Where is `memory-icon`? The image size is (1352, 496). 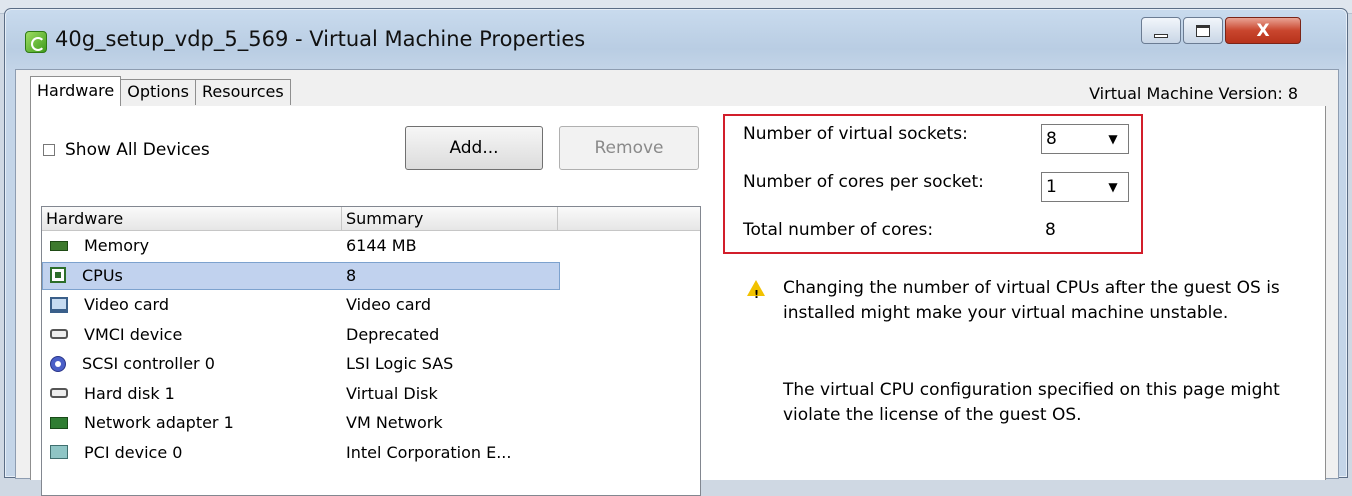
memory-icon is located at coordinates (59, 245).